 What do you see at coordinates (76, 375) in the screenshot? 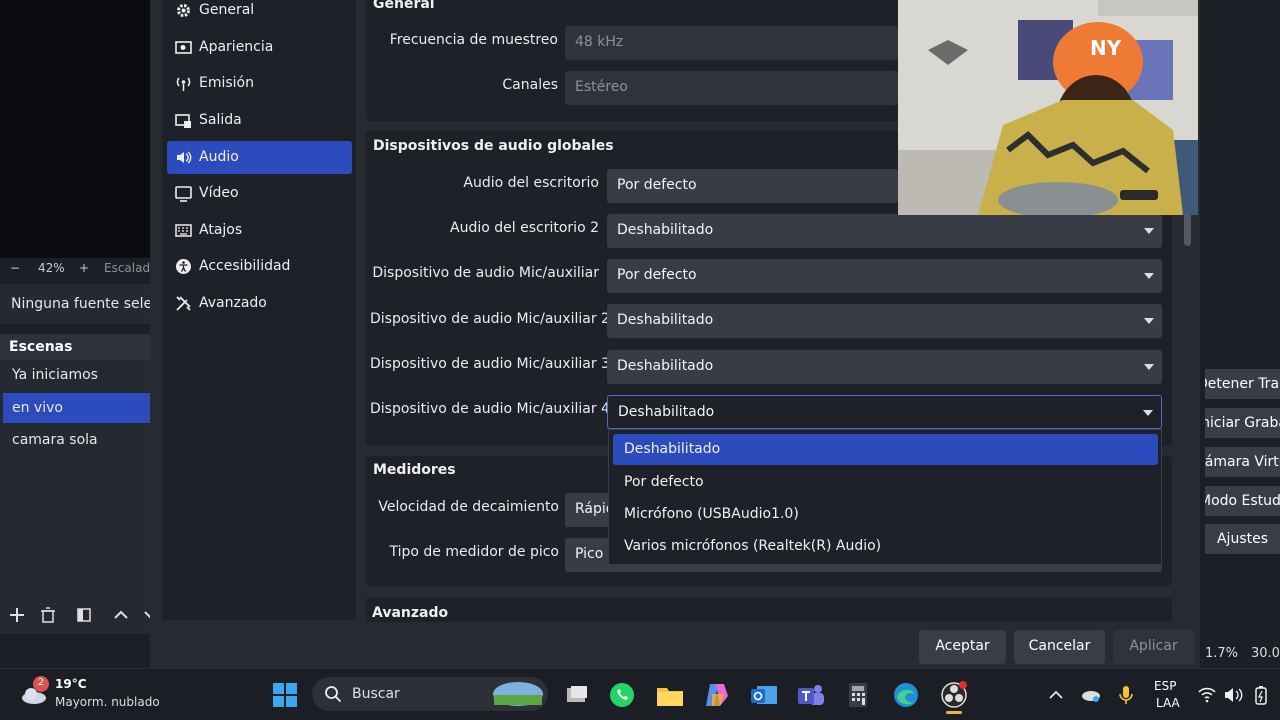
I see `scene-item: Ya iniciamos` at bounding box center [76, 375].